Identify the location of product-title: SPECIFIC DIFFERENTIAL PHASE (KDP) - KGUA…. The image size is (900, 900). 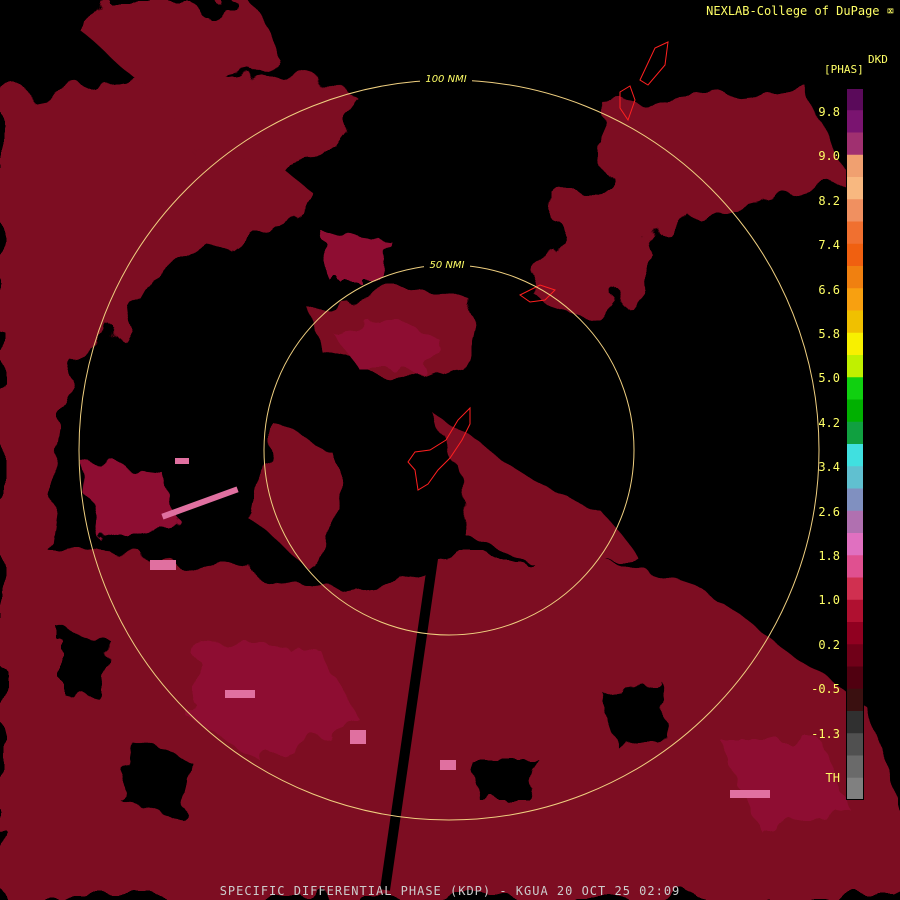
(450, 891).